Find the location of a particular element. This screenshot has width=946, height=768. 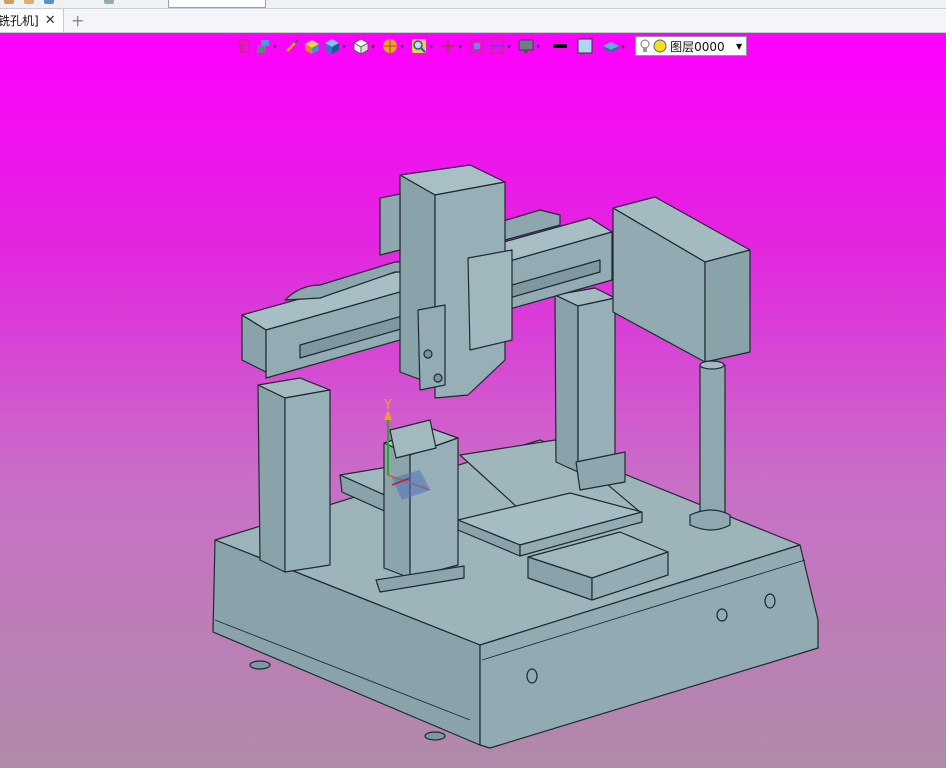

document-tab-bar: 铣孔机] ✕ + is located at coordinates (473, 21).